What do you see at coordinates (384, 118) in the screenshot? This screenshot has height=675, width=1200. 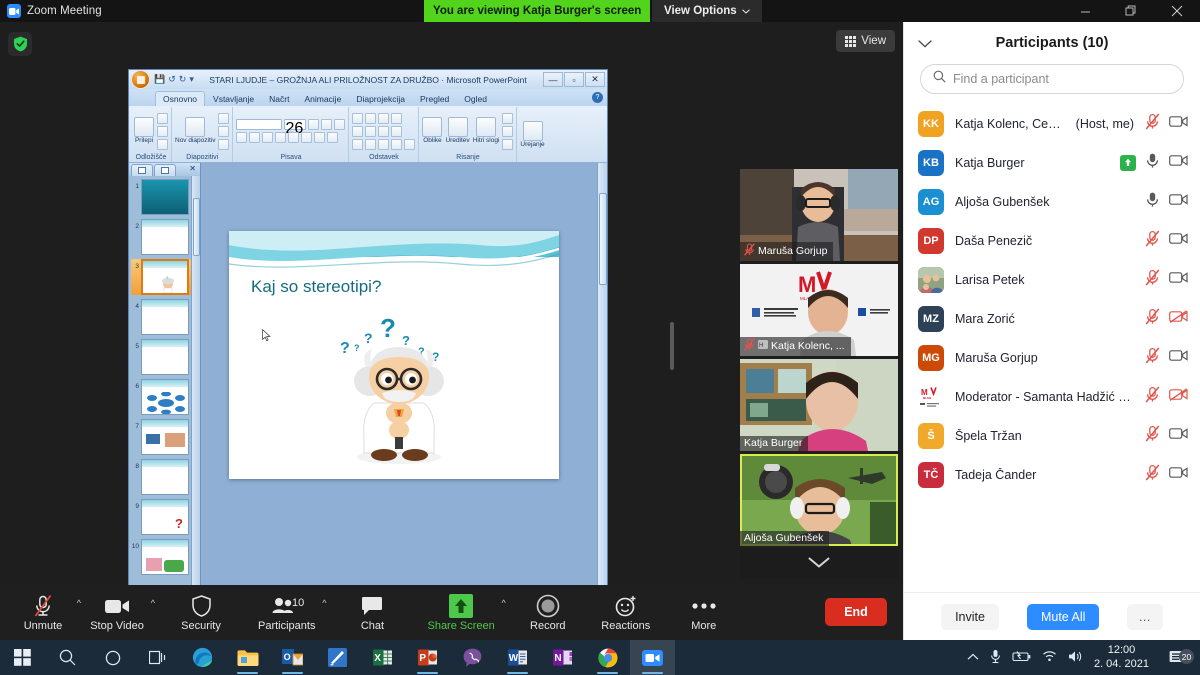 I see `line-spacing-icon` at bounding box center [384, 118].